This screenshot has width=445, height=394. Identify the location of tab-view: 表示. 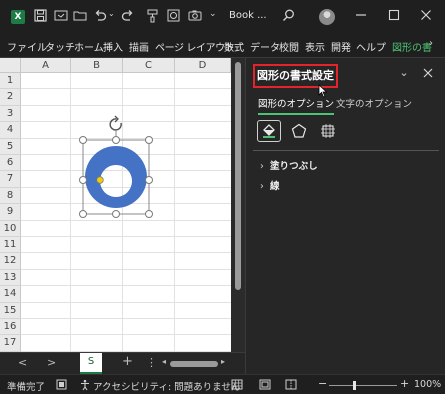
(315, 46).